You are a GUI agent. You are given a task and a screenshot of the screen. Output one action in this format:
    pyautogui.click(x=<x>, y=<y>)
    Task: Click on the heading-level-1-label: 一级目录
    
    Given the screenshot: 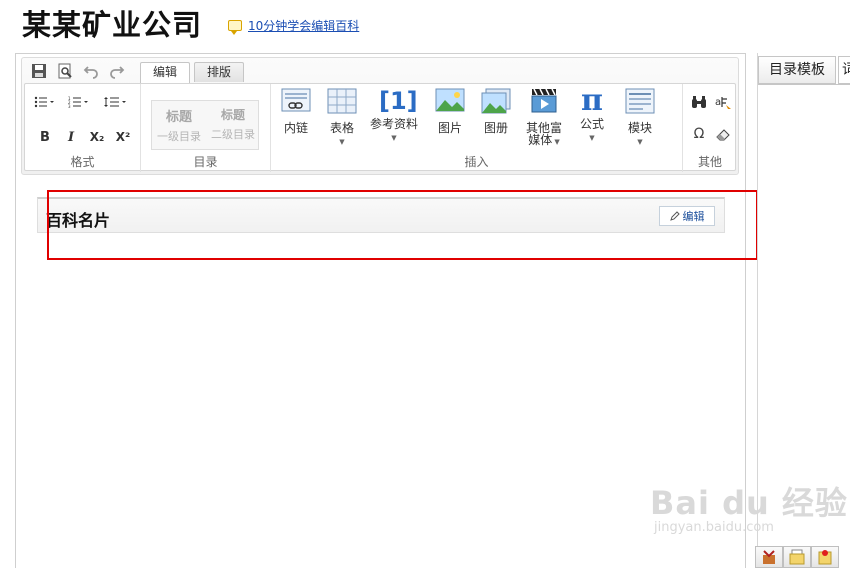 What is the action you would take?
    pyautogui.click(x=179, y=136)
    